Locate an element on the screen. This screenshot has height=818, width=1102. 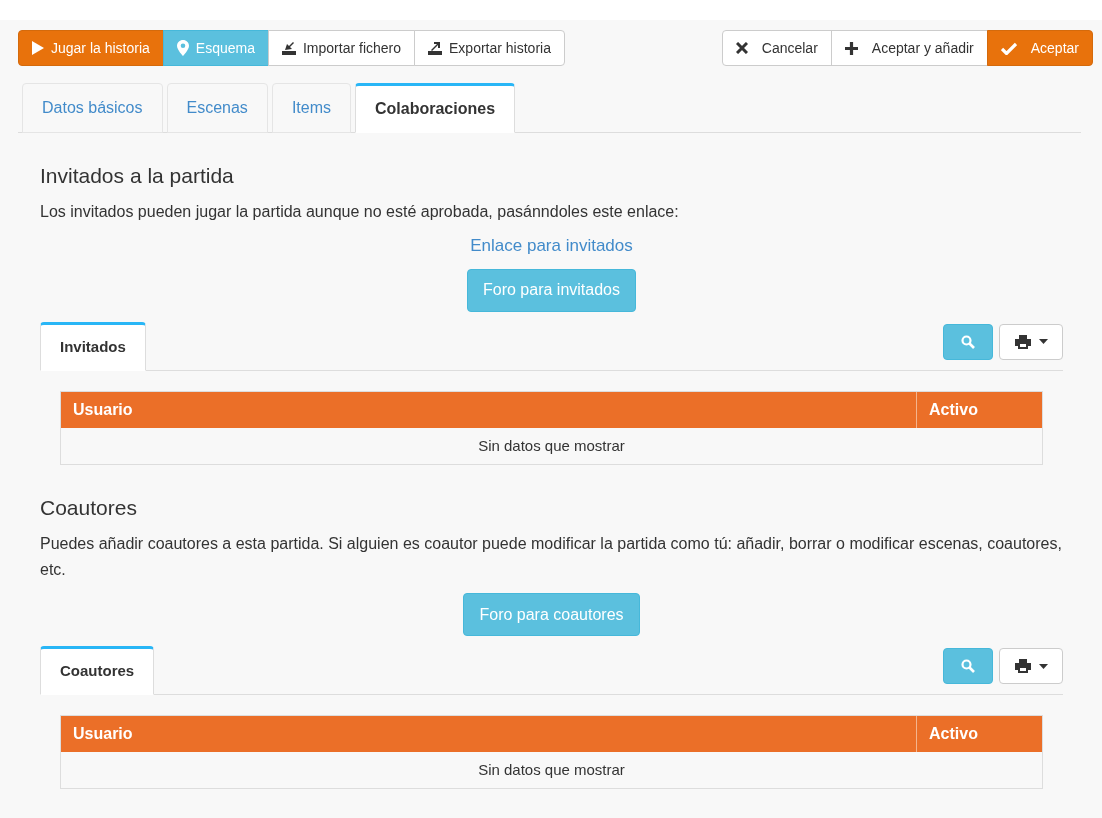
subtab: Invitados is located at coordinates (93, 346).